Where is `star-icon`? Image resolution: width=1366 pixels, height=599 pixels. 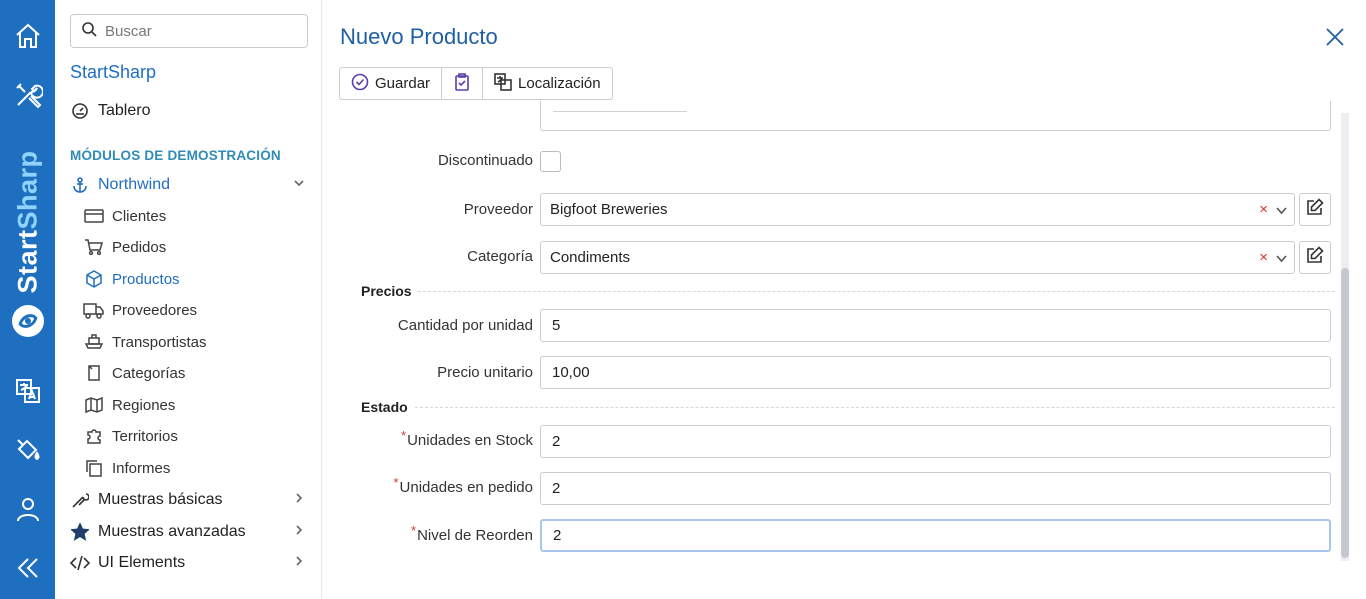 star-icon is located at coordinates (80, 532).